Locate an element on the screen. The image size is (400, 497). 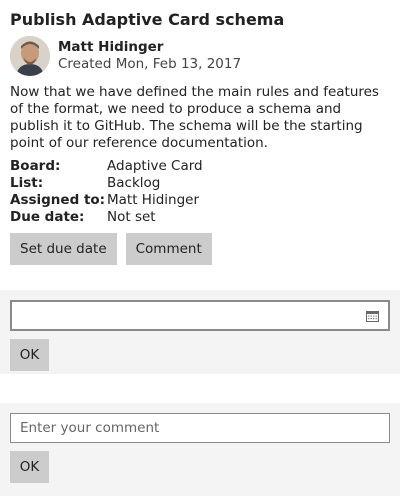
author-name: Matt Hidinger is located at coordinates (111, 47).